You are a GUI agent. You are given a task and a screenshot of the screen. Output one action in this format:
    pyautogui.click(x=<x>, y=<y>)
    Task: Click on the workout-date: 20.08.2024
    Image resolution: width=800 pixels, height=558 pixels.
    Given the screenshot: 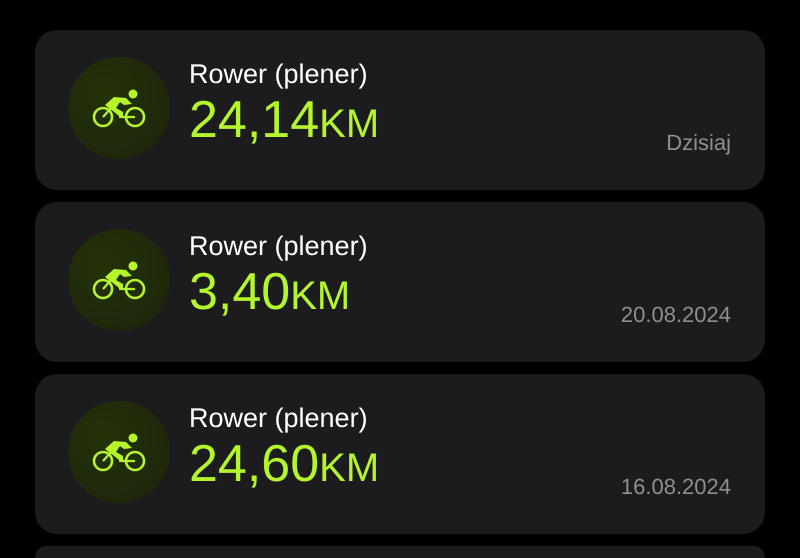 What is the action you would take?
    pyautogui.click(x=675, y=315)
    